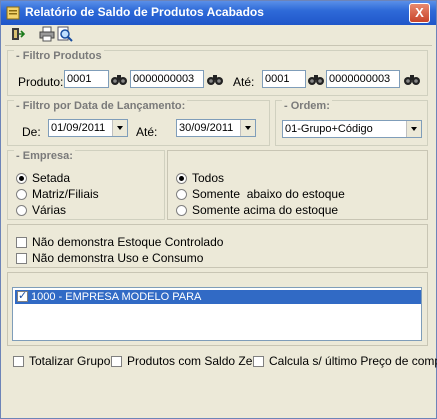 The width and height of the screenshot is (437, 419). Describe the element at coordinates (21, 210) in the screenshot. I see `radio-empresa-varias` at that location.